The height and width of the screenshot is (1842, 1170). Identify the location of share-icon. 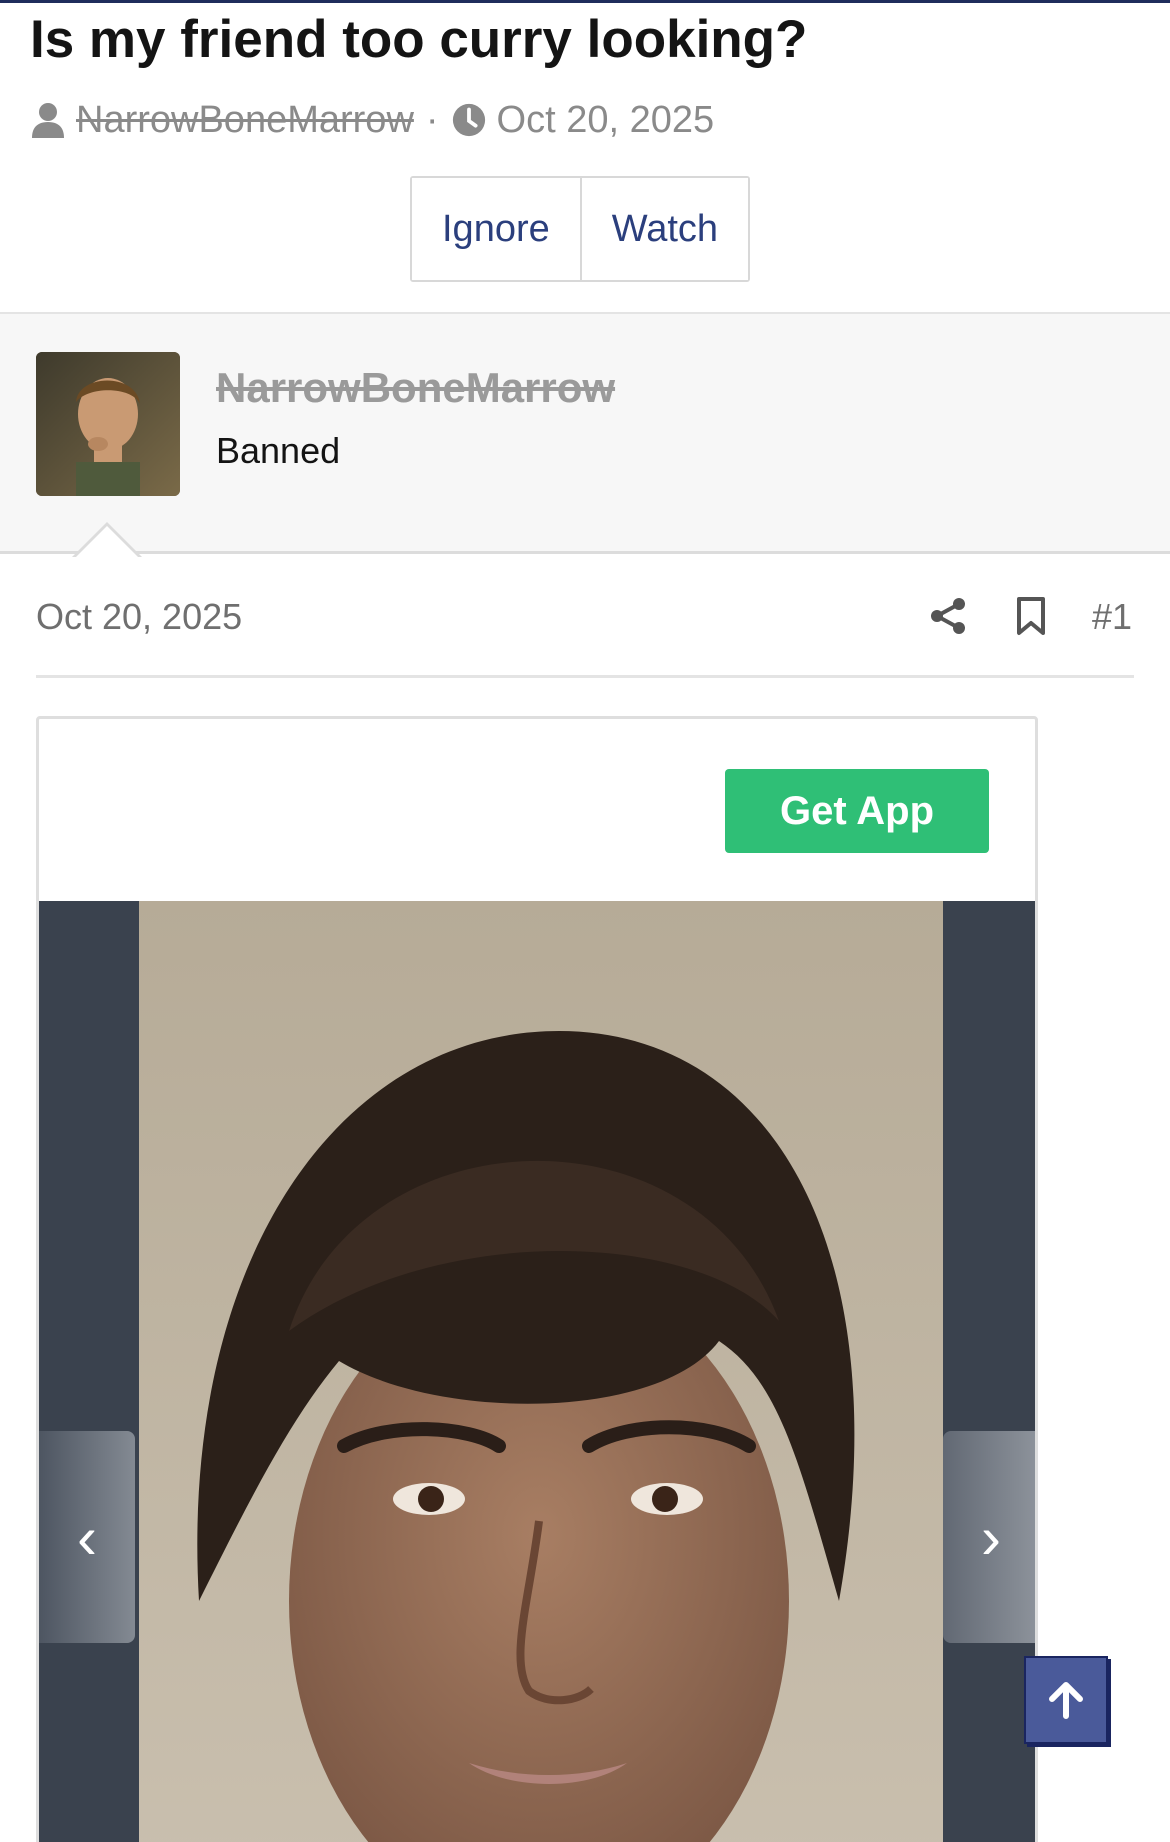
(948, 616).